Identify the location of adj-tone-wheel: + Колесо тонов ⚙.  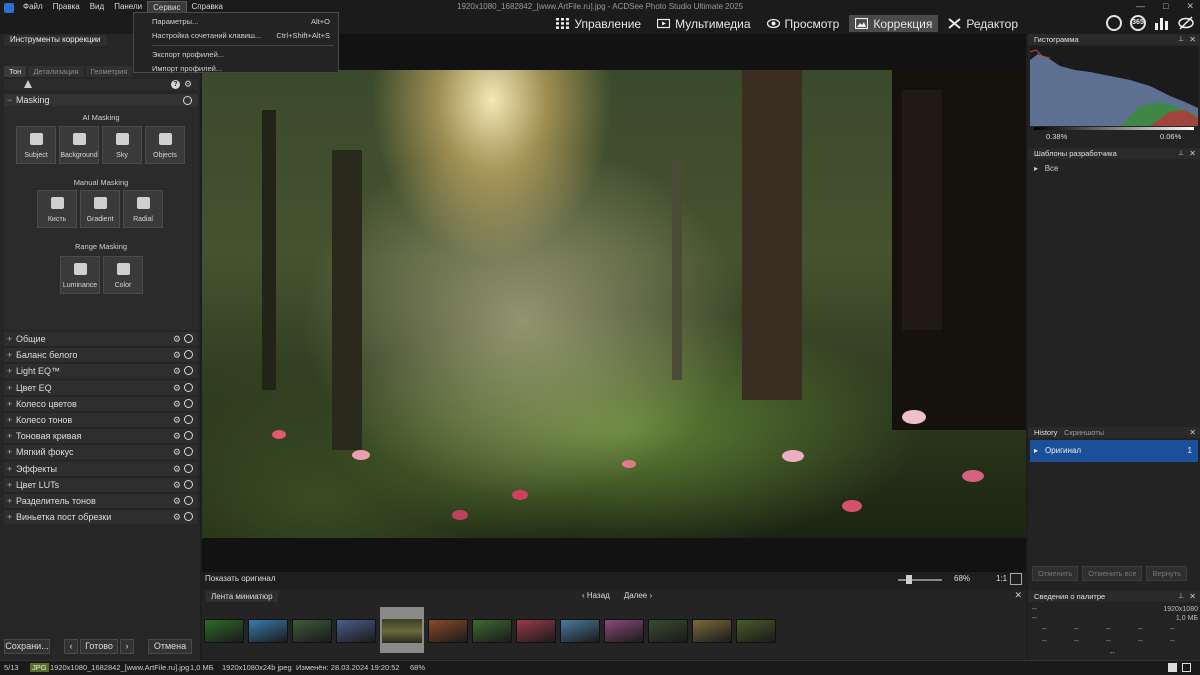
(101, 419).